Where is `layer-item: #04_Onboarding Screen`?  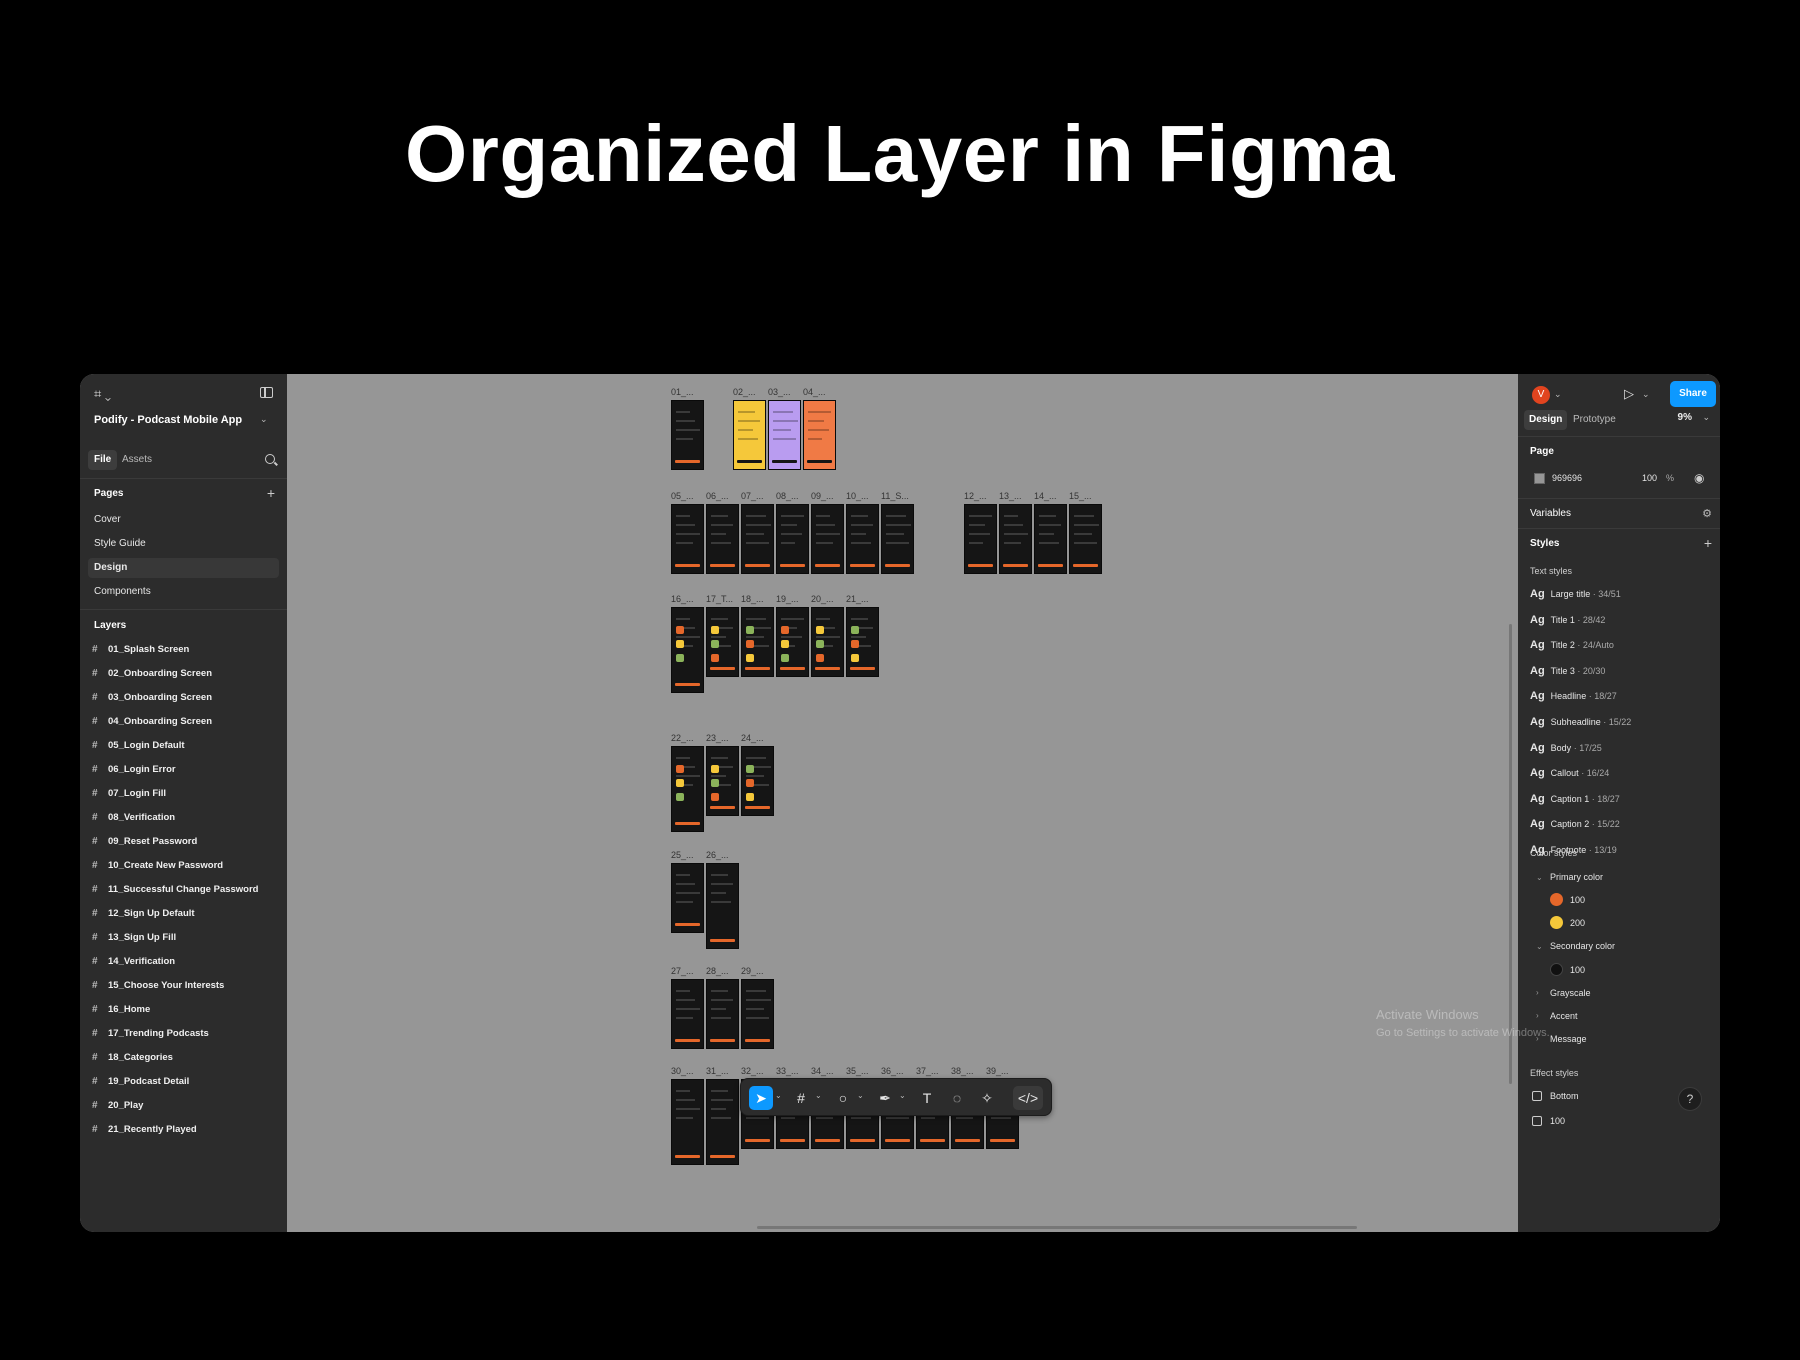
layer-item: #04_Onboarding Screen is located at coordinates (187, 722).